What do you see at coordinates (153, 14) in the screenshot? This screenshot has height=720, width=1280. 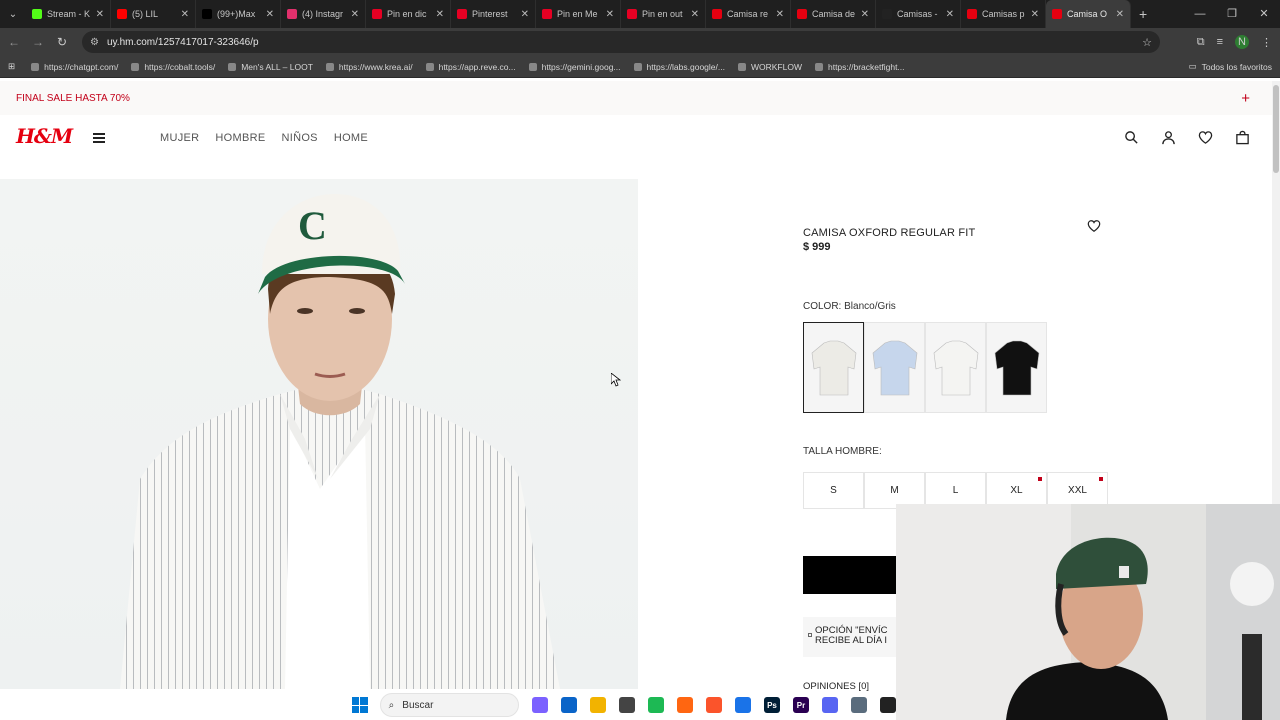 I see `browser-tab: (5) LIL ✕` at bounding box center [153, 14].